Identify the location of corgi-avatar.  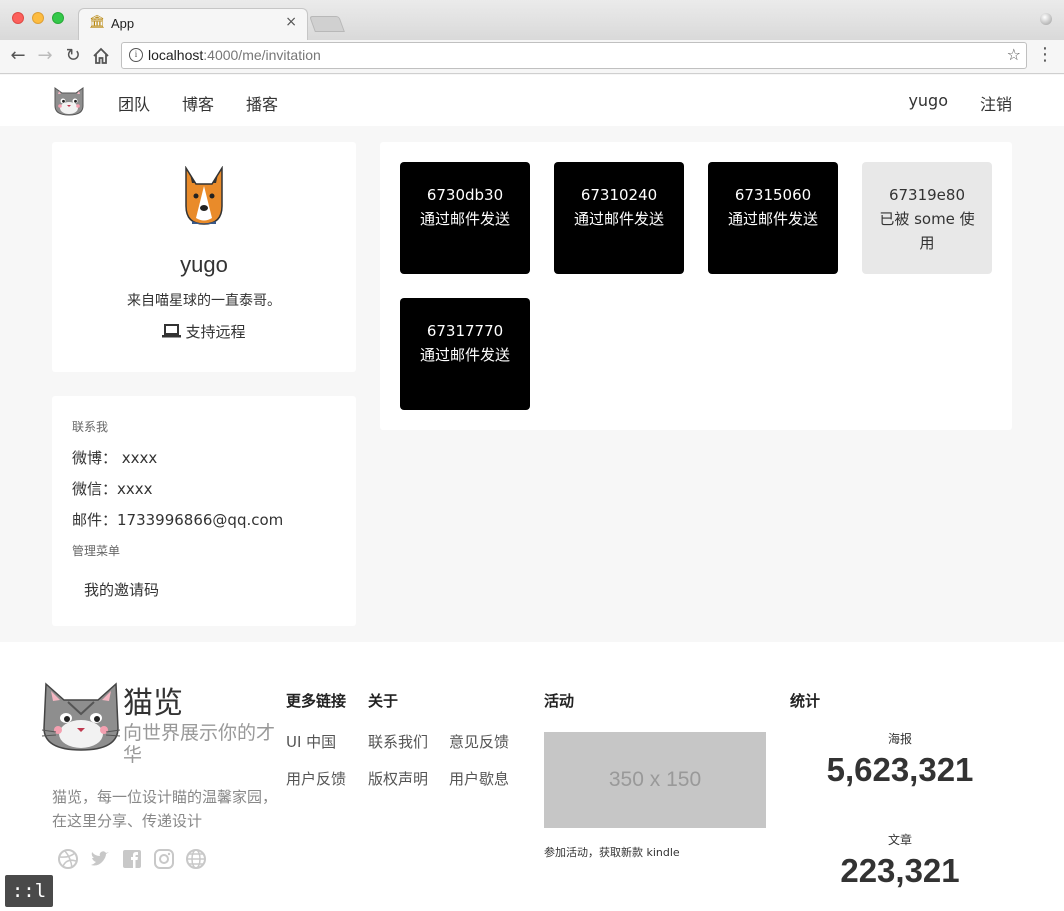
(204, 195).